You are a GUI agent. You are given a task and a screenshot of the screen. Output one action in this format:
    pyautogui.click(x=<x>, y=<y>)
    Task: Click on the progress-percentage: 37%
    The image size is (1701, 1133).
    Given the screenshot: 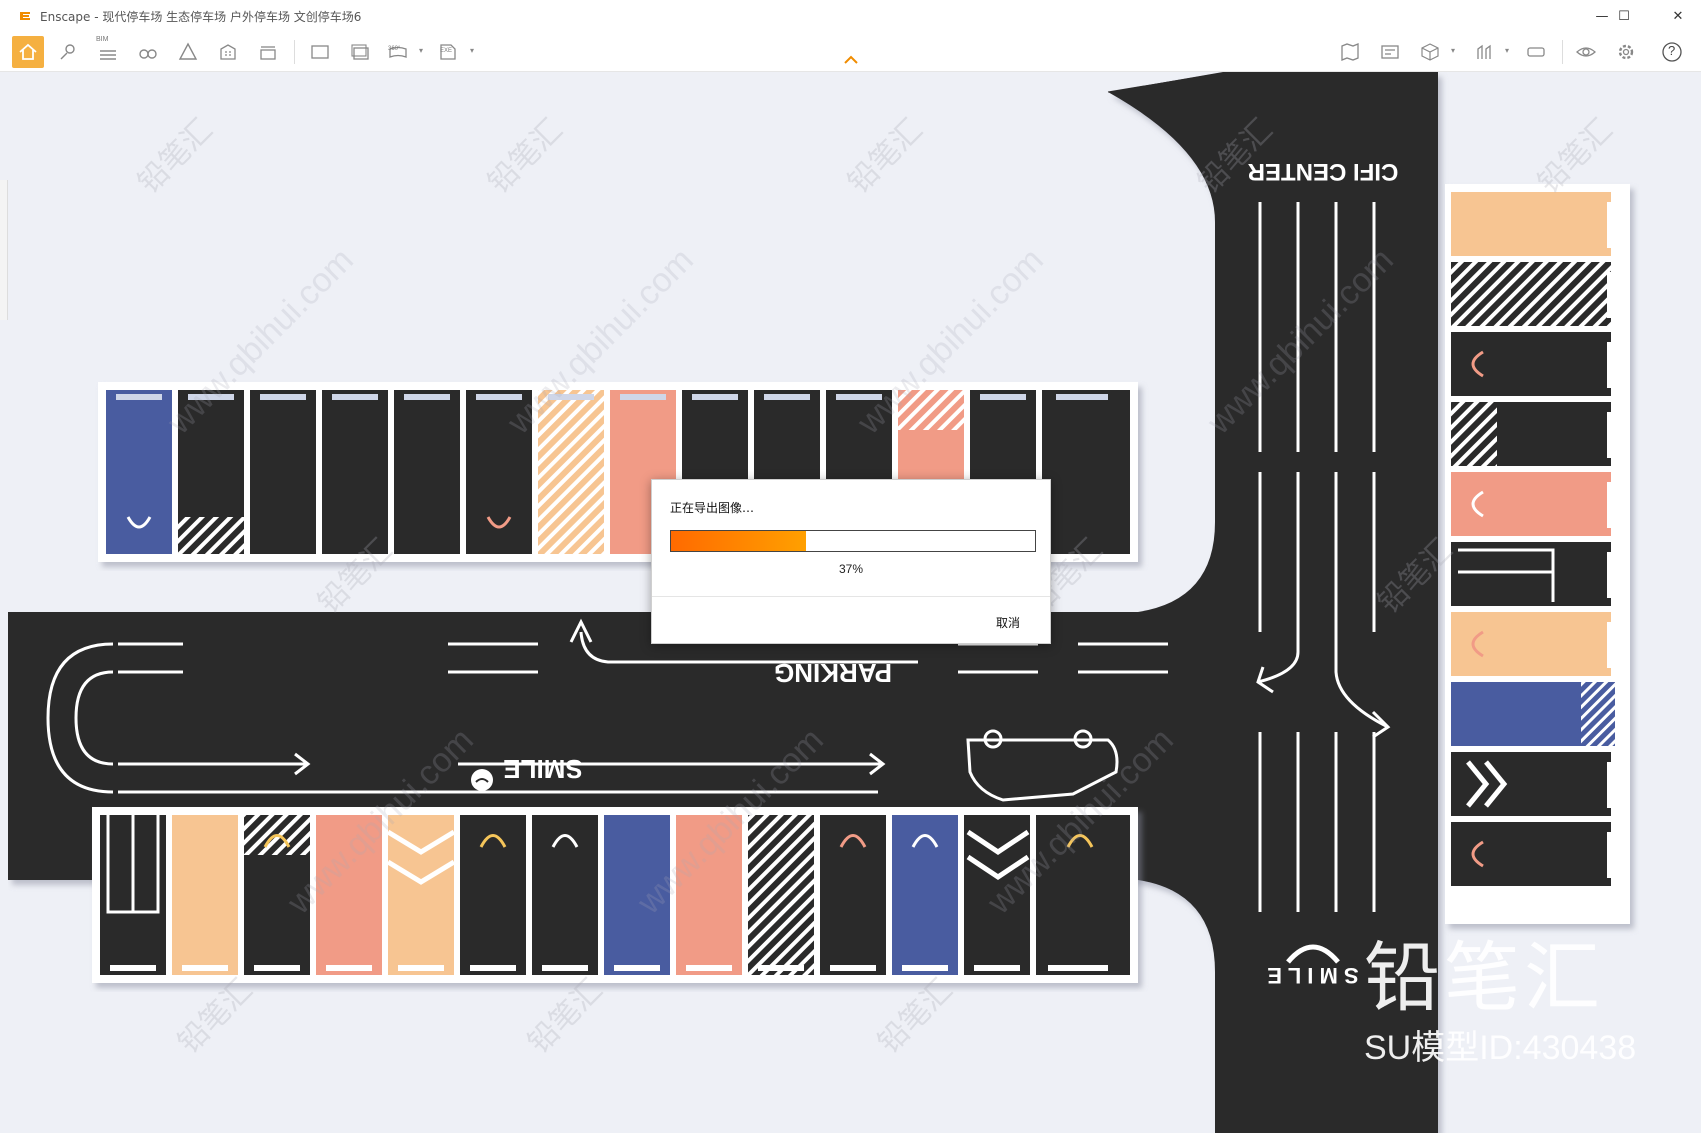 What is the action you would take?
    pyautogui.click(x=851, y=569)
    